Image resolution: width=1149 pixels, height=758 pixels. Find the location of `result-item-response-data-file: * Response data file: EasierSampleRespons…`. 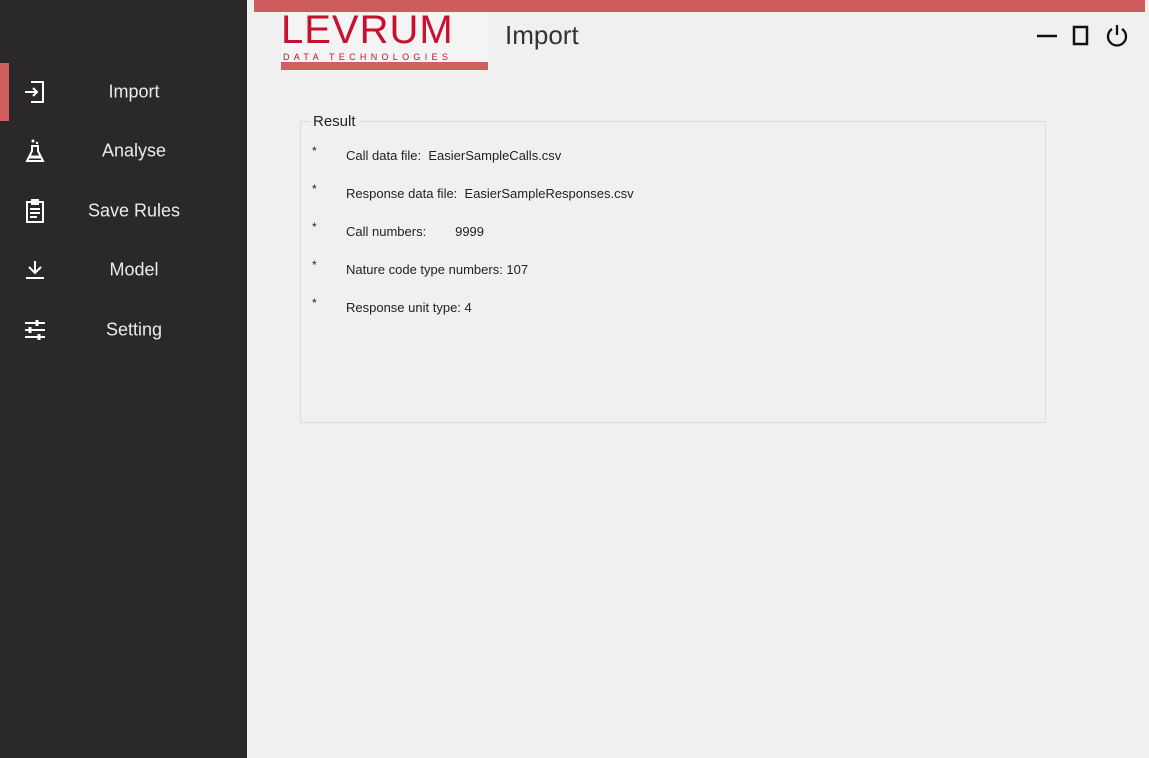

result-item-response-data-file: * Response data file: EasierSampleRespons… is located at coordinates (473, 191).